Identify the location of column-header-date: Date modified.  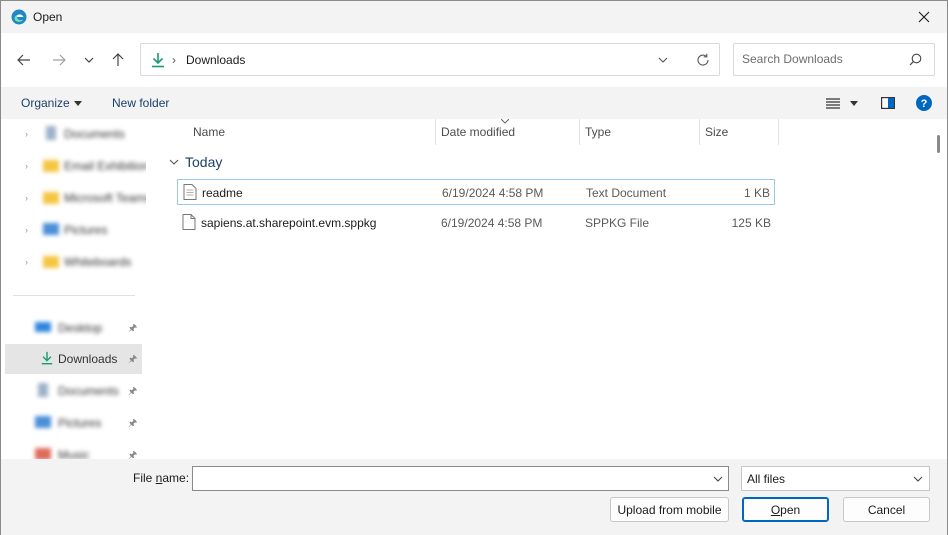
(507, 132).